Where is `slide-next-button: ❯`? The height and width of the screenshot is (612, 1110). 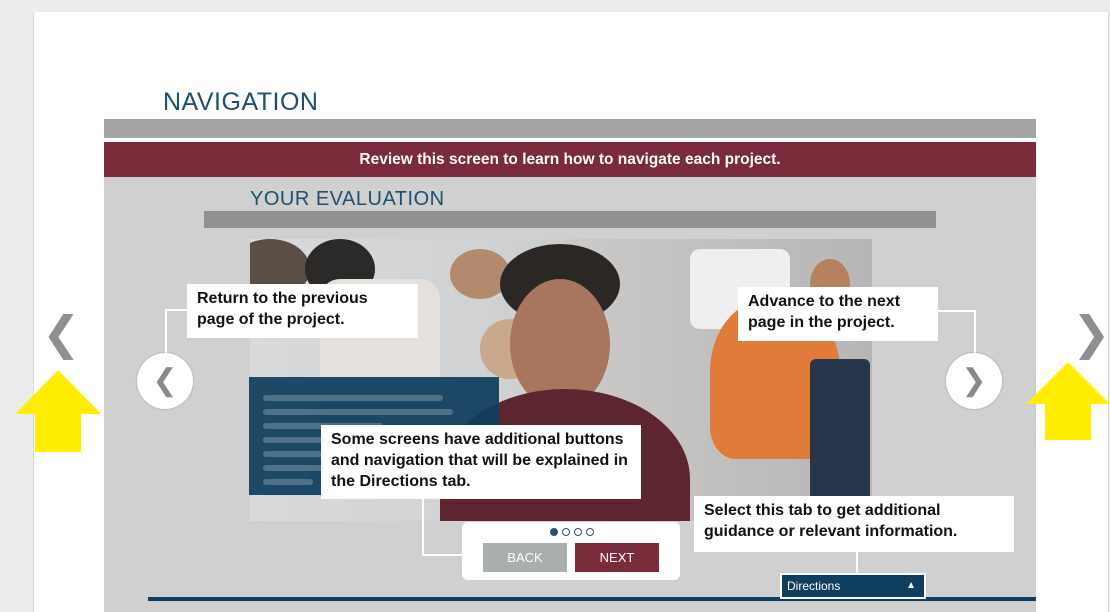 slide-next-button: ❯ is located at coordinates (974, 381).